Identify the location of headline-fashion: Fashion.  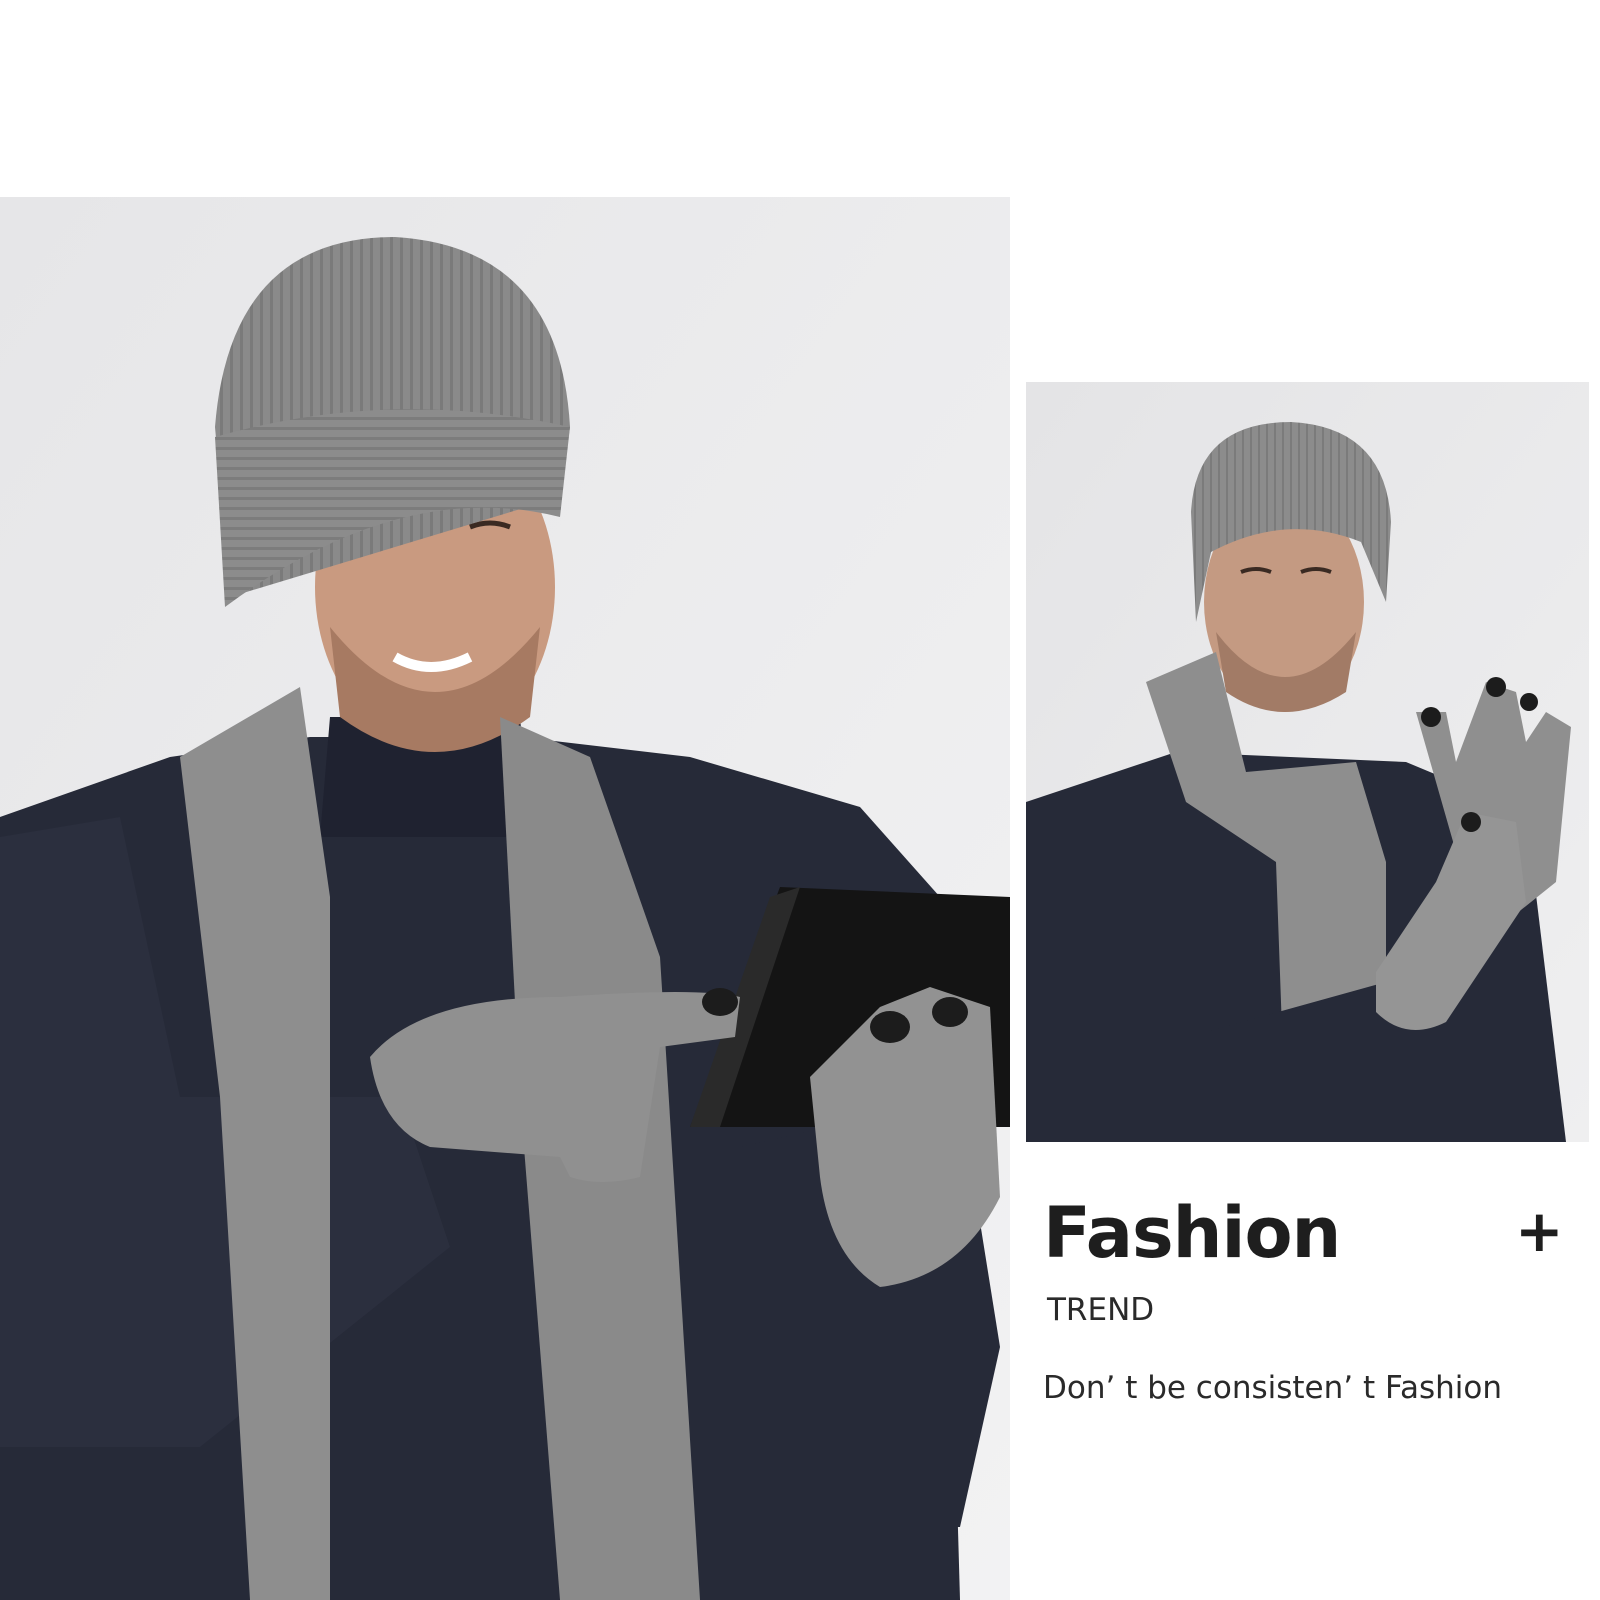
(1192, 1233).